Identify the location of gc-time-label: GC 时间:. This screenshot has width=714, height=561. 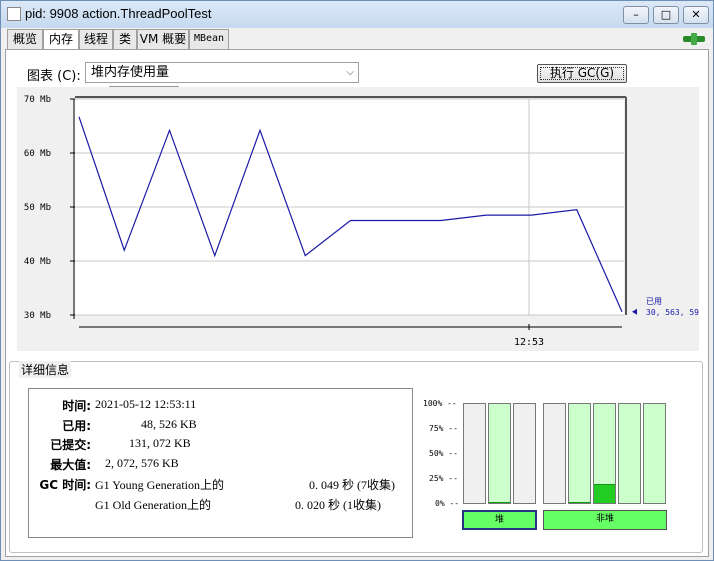
(65, 485).